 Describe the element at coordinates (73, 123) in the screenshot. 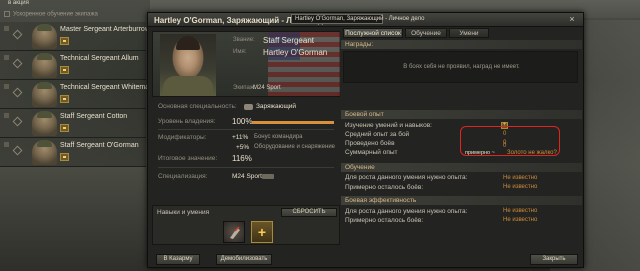

I see `crew-member: Staff Sergeant Cotton` at that location.